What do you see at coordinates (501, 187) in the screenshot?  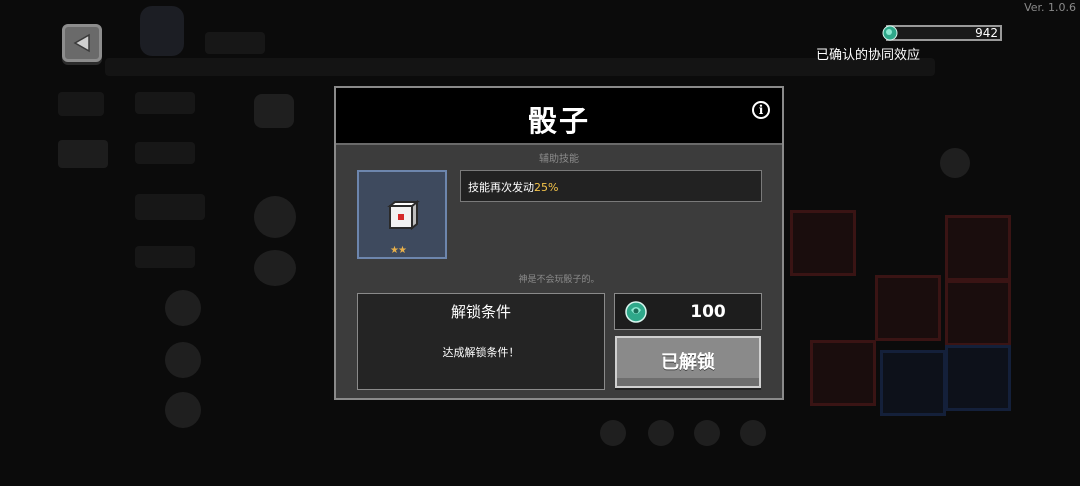 I see `skill-label: 技能再次发动` at bounding box center [501, 187].